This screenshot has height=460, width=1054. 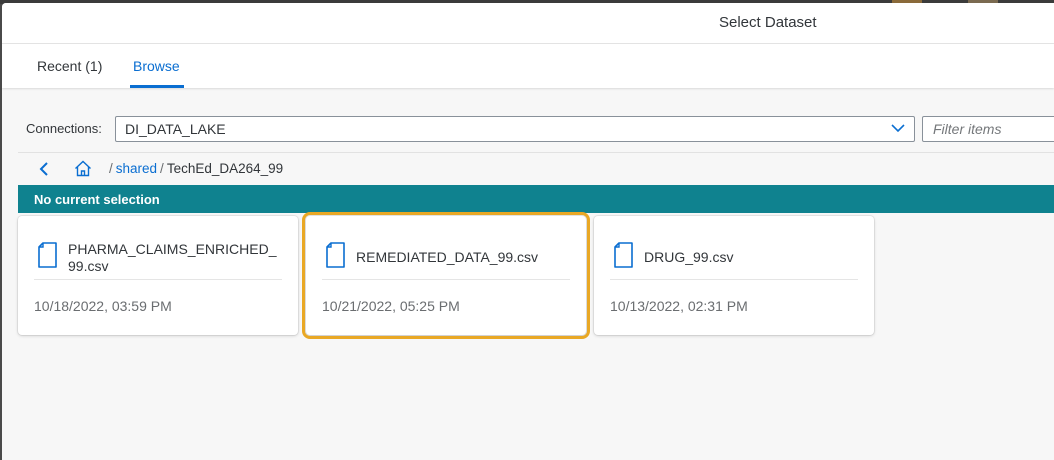 What do you see at coordinates (175, 129) in the screenshot?
I see `connections-value: DI_DATA_LAKE` at bounding box center [175, 129].